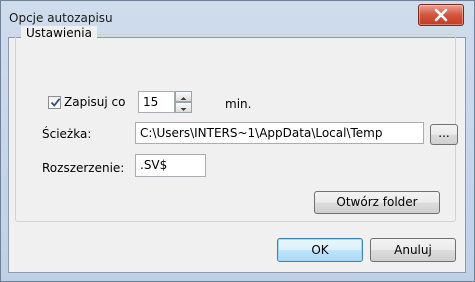 Image resolution: width=475 pixels, height=282 pixels. Describe the element at coordinates (279, 133) in the screenshot. I see `path-input: C:\Users\INTERS~1\AppData\Local\Temp` at that location.